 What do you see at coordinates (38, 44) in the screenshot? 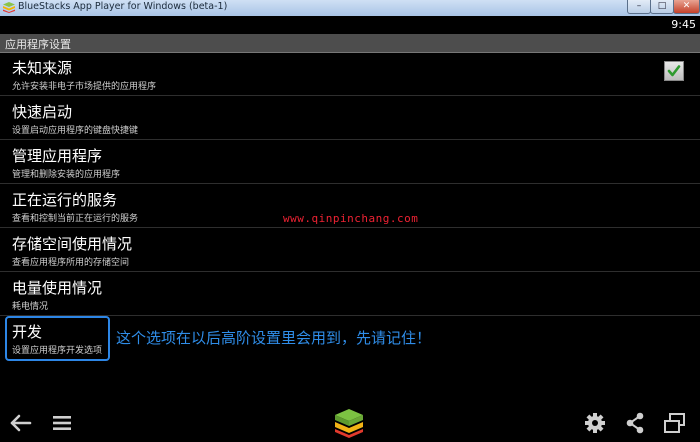
I see `page-title: 应用程序设置` at bounding box center [38, 44].